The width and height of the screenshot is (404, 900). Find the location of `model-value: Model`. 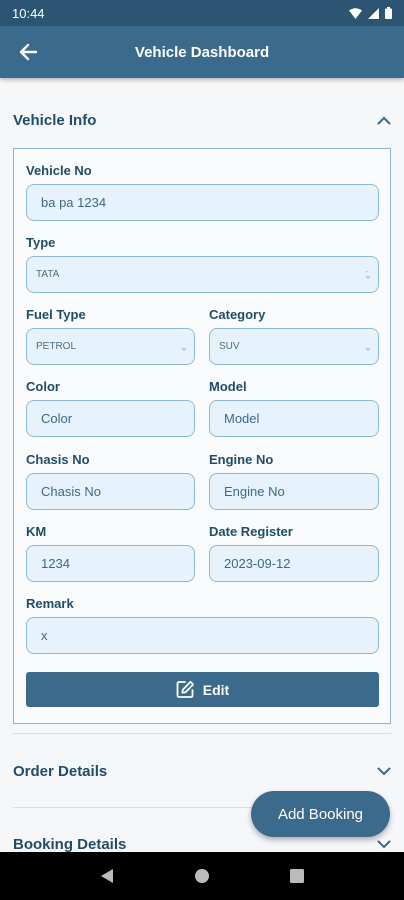

model-value: Model is located at coordinates (242, 418).